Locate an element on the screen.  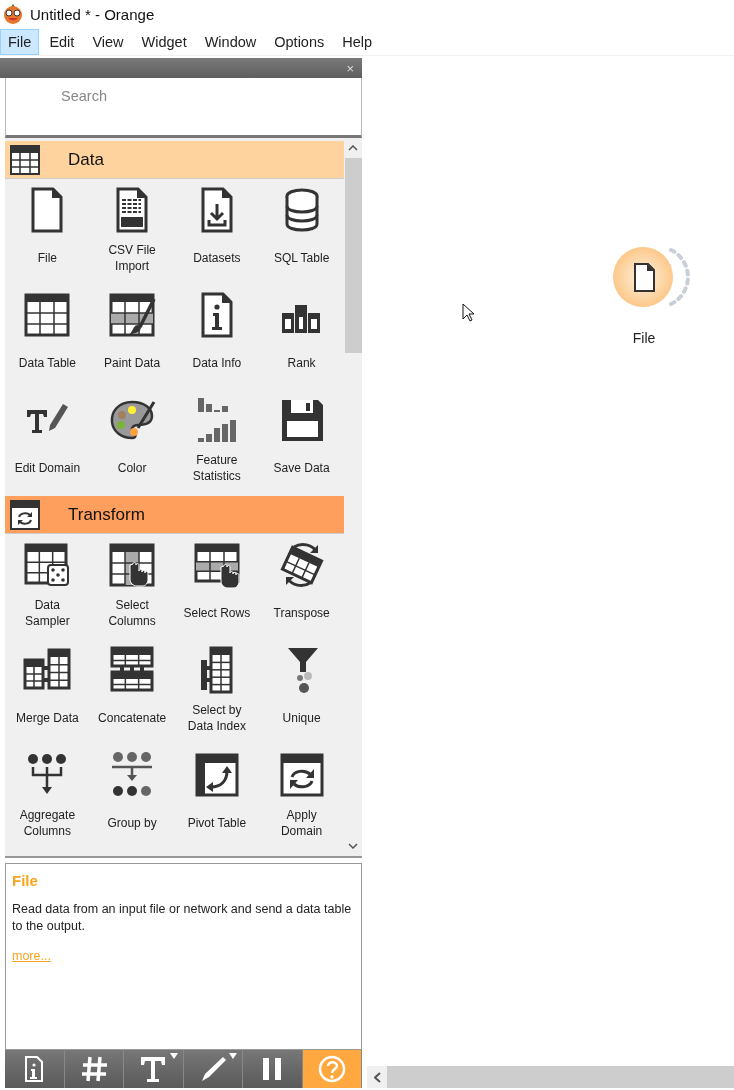
widget-label: Select Rows is located at coordinates (217, 615).